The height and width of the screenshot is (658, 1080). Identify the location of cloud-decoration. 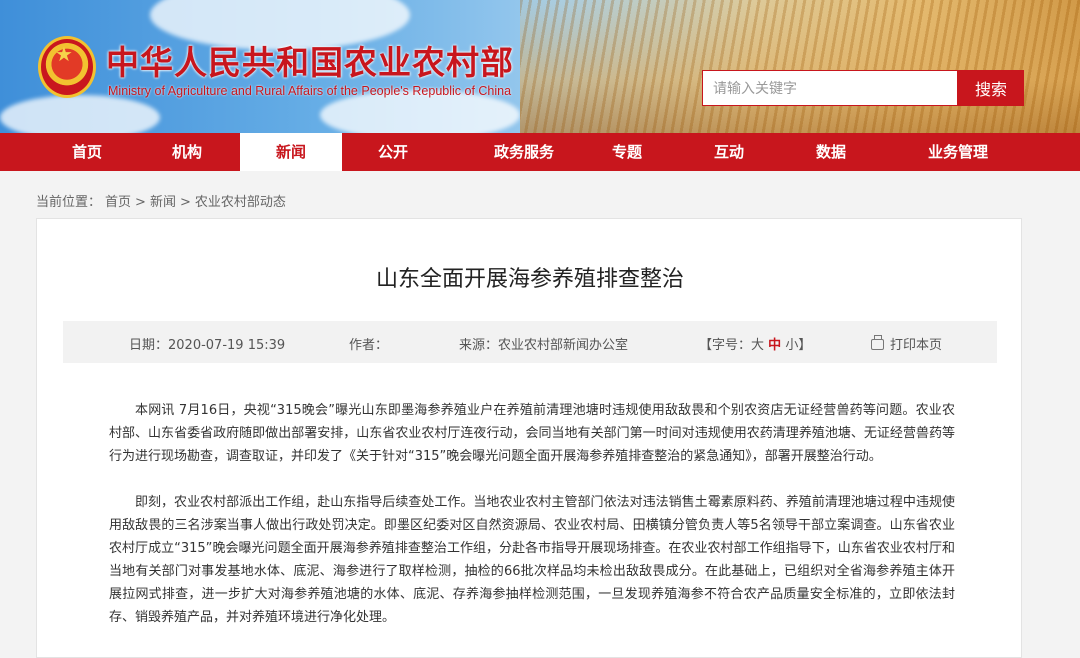
(80, 114).